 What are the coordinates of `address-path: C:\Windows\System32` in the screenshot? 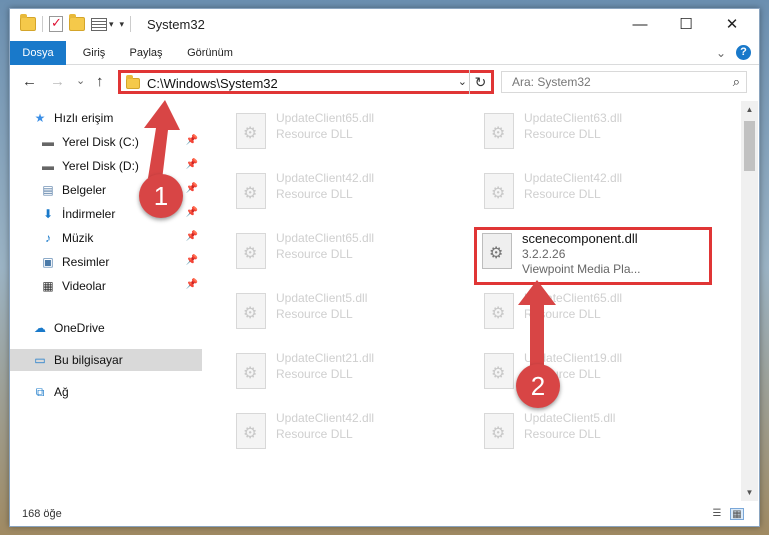 It's located at (212, 83).